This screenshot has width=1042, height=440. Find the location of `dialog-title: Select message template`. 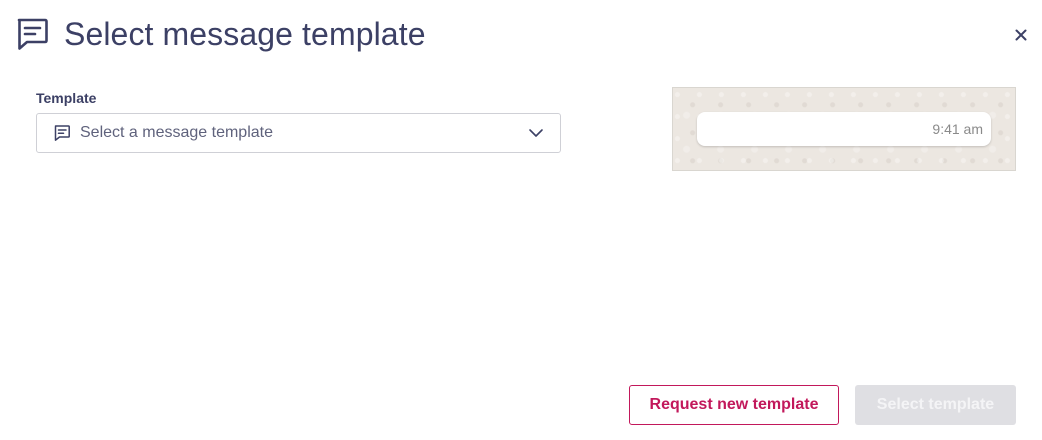

dialog-title: Select message template is located at coordinates (245, 34).